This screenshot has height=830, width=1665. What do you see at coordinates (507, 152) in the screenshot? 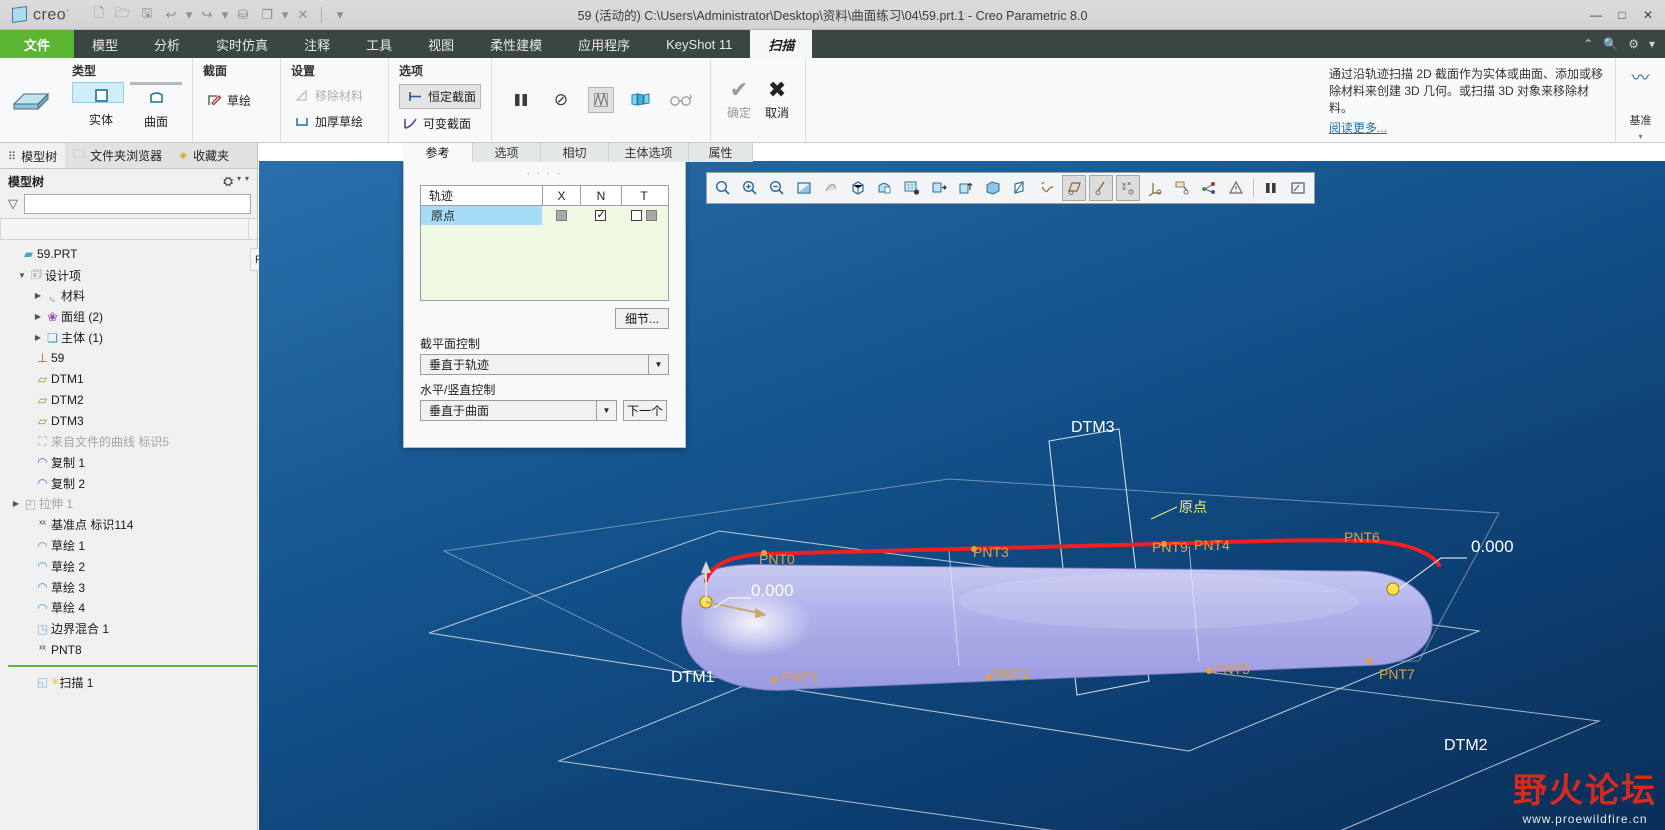
I see `dashboard-tab-options: 选项` at bounding box center [507, 152].